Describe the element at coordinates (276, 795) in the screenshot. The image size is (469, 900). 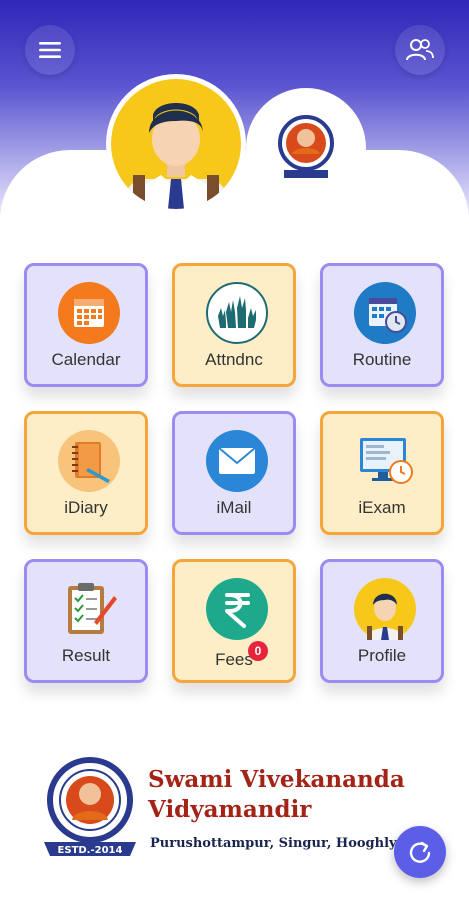
I see `school-name: Swami Vivekananda Vidyamandir` at that location.